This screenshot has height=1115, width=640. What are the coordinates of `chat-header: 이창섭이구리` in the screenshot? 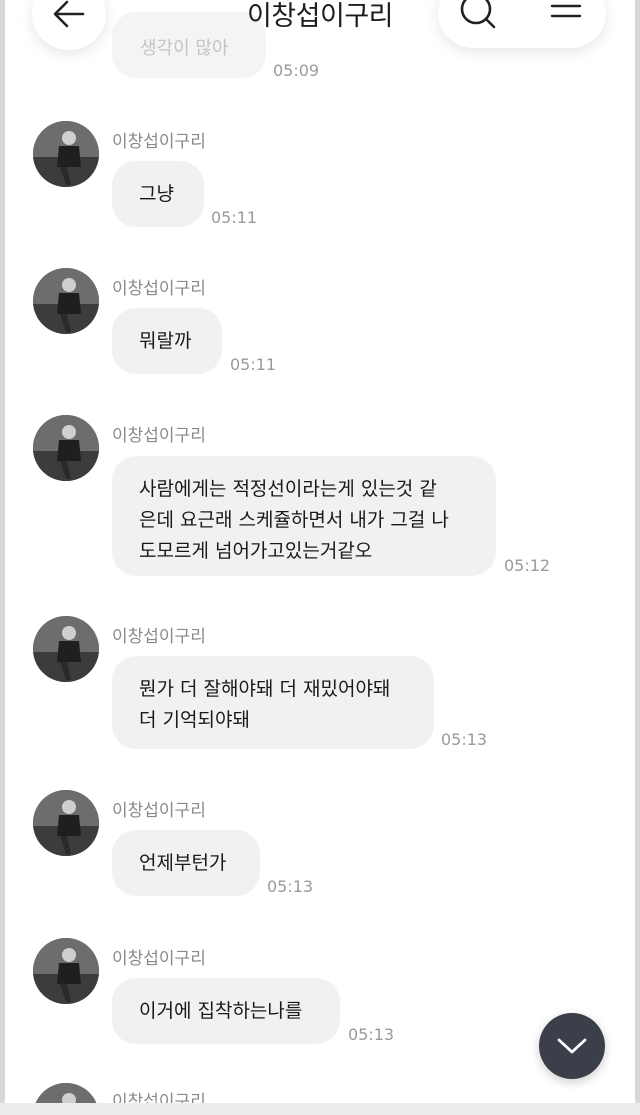 It's located at (320, 25).